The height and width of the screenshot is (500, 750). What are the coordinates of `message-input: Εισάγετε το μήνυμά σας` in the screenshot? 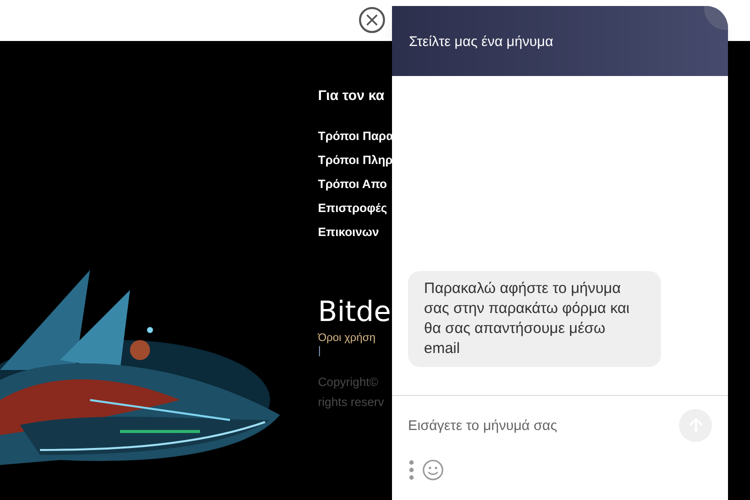 It's located at (543, 425).